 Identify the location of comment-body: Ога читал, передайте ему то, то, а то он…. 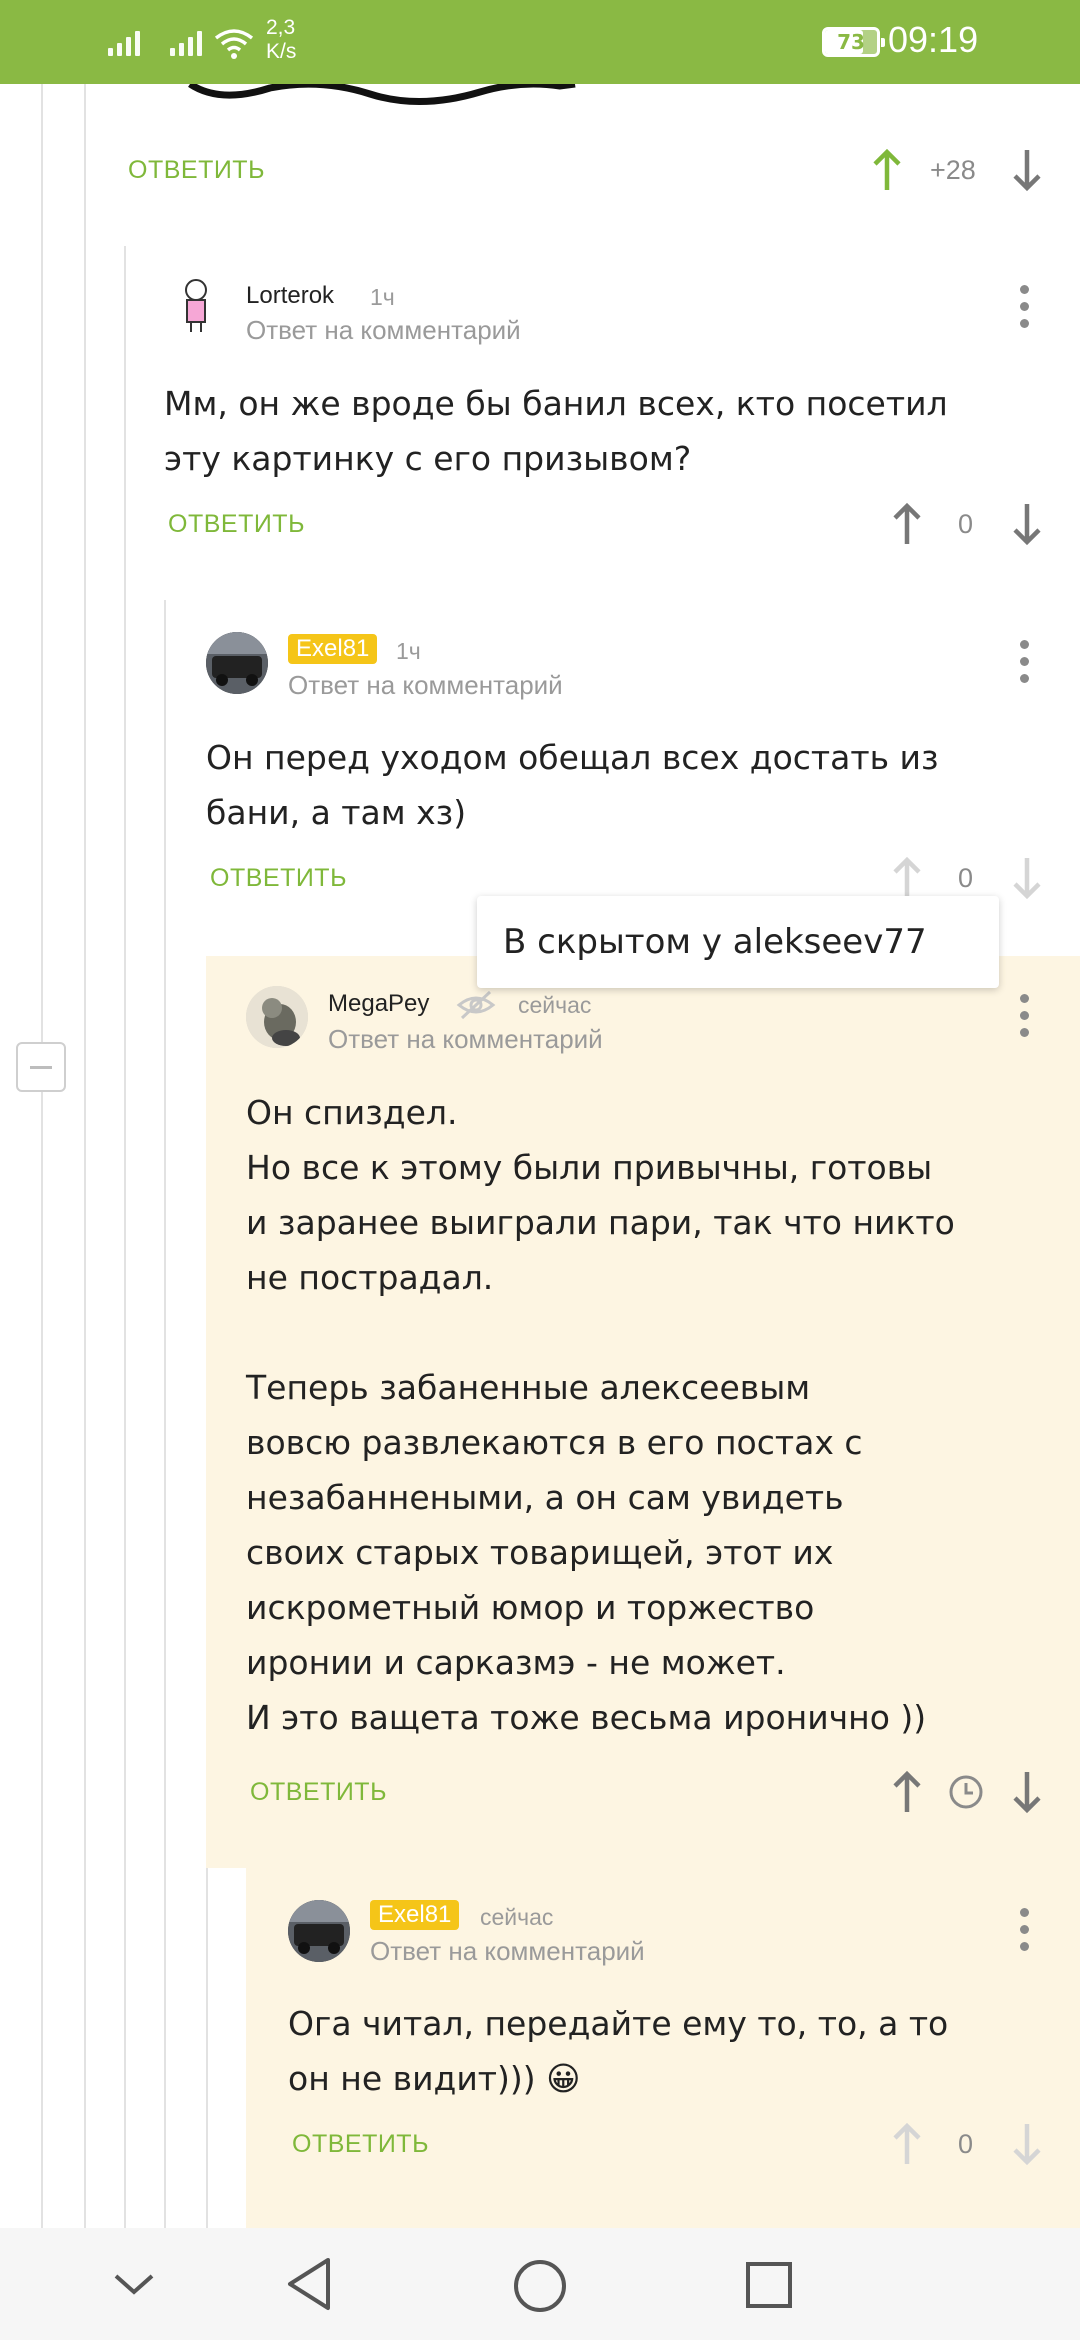
(618, 2051).